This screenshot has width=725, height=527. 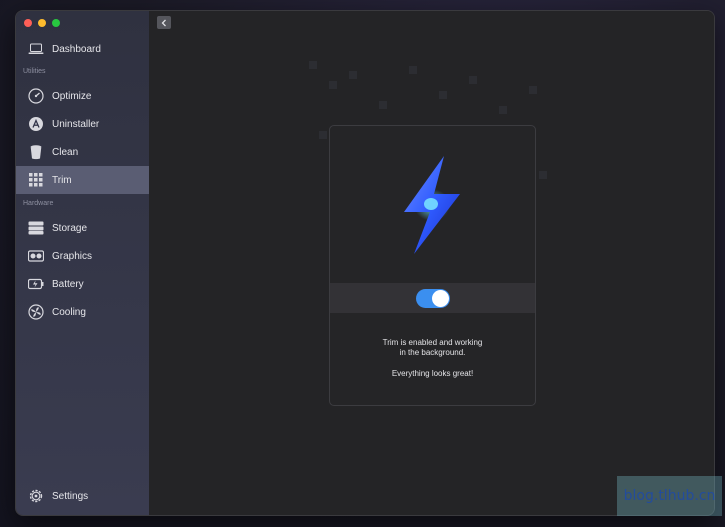 What do you see at coordinates (36, 496) in the screenshot?
I see `gear-icon` at bounding box center [36, 496].